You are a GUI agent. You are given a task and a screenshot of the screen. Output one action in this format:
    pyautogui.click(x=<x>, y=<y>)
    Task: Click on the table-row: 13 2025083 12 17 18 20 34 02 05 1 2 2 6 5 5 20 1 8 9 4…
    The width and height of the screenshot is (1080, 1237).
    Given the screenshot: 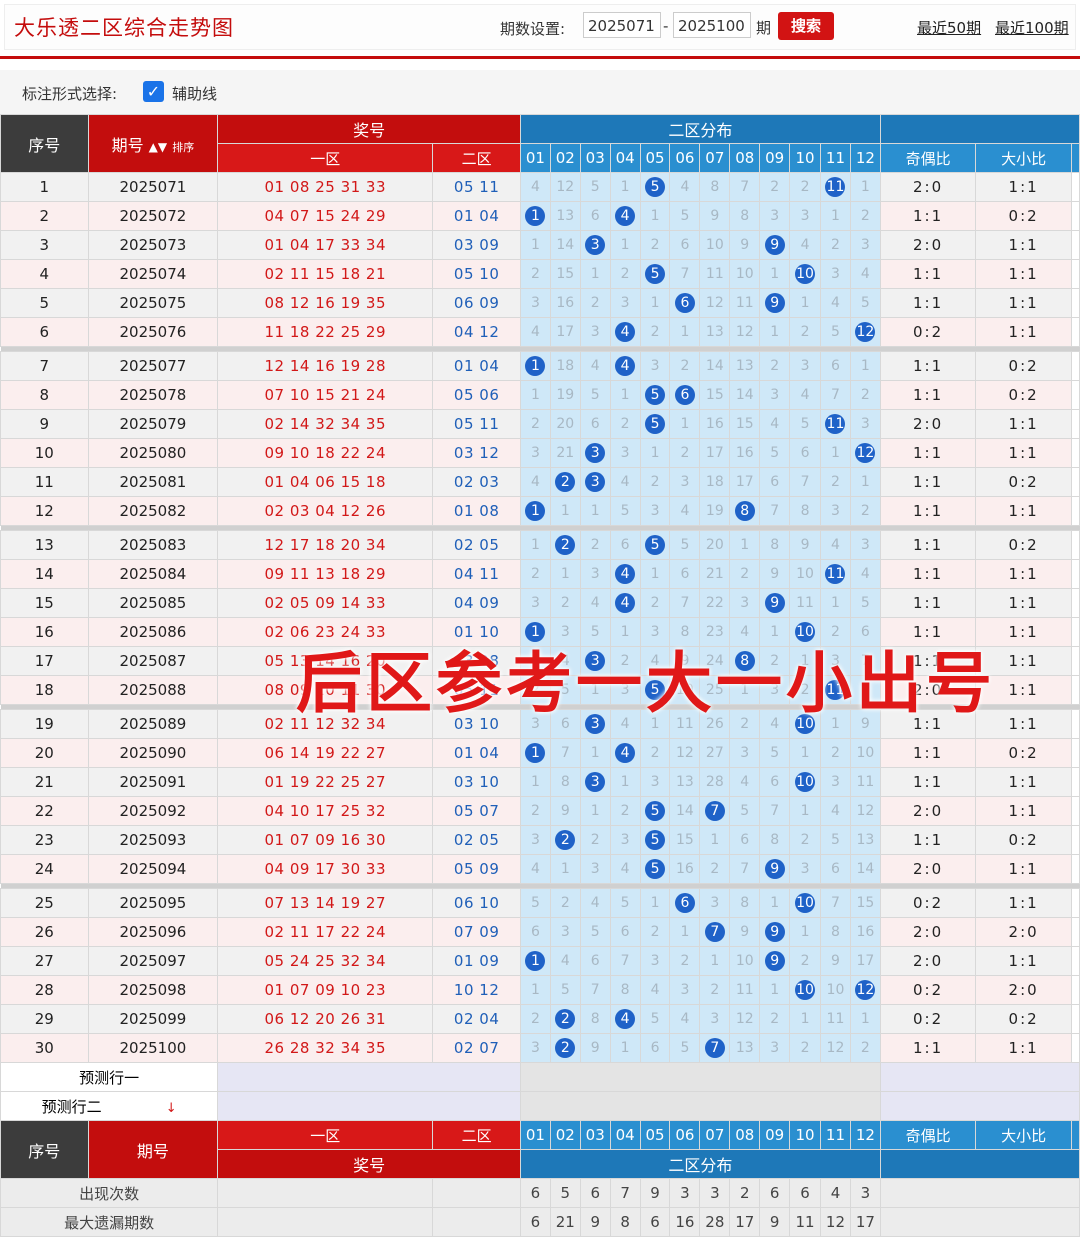 What is the action you would take?
    pyautogui.click(x=540, y=545)
    